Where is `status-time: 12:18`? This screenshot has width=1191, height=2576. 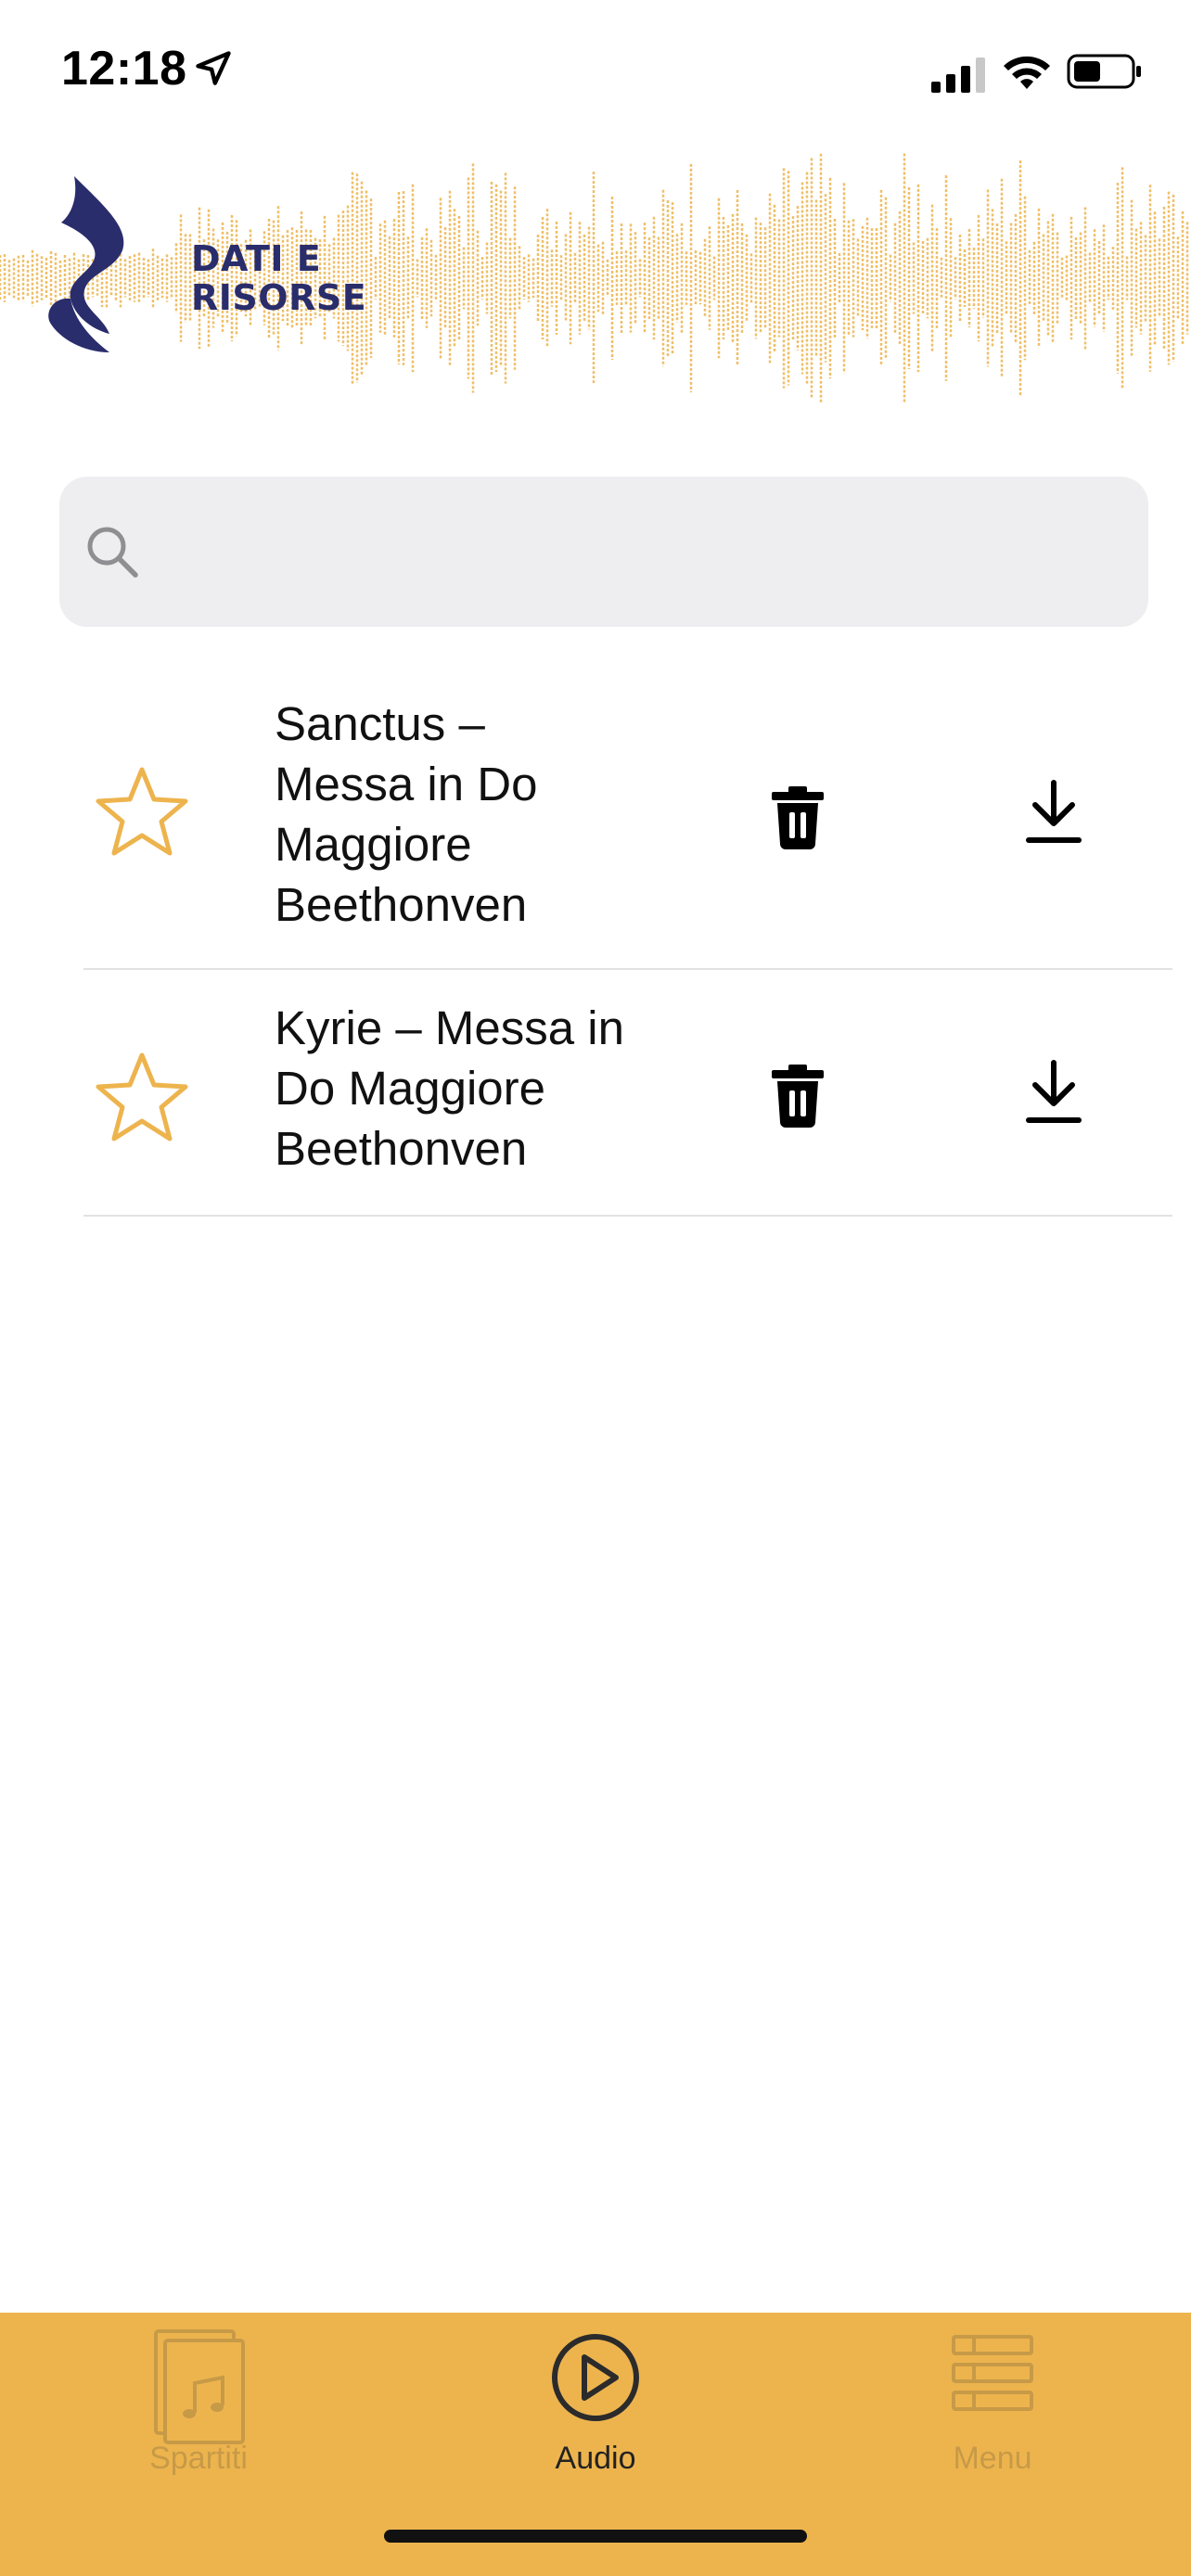 status-time: 12:18 is located at coordinates (124, 69).